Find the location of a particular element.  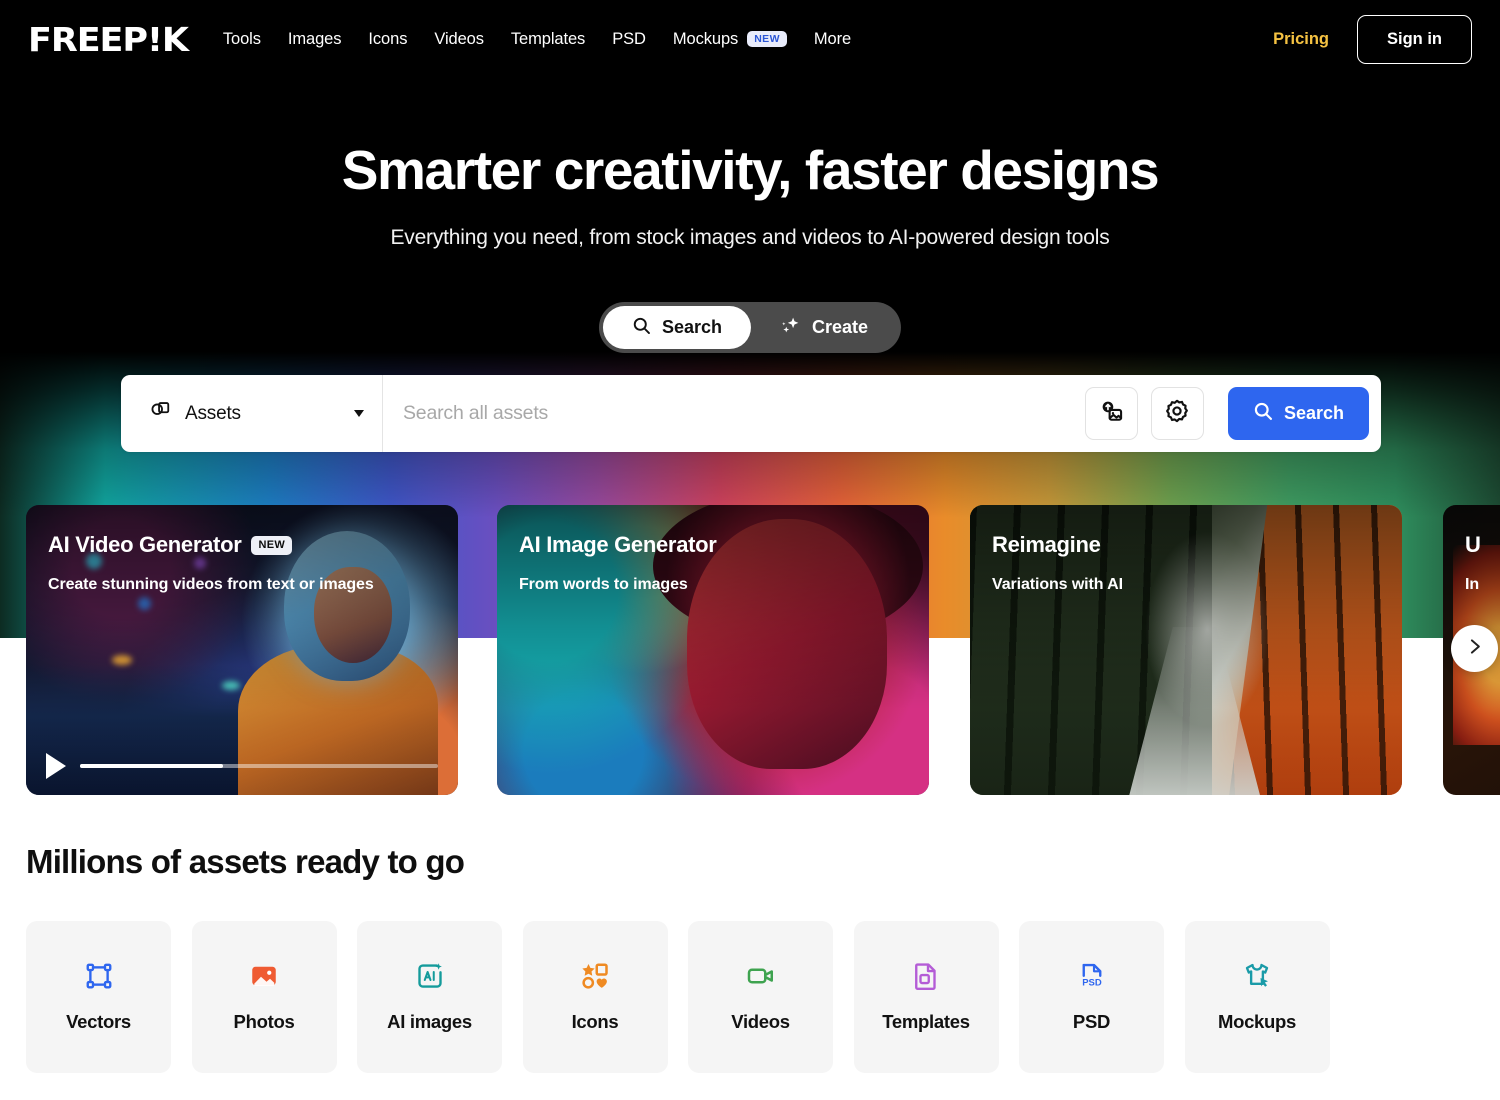

nav-label-icons: Icons is located at coordinates (388, 38).